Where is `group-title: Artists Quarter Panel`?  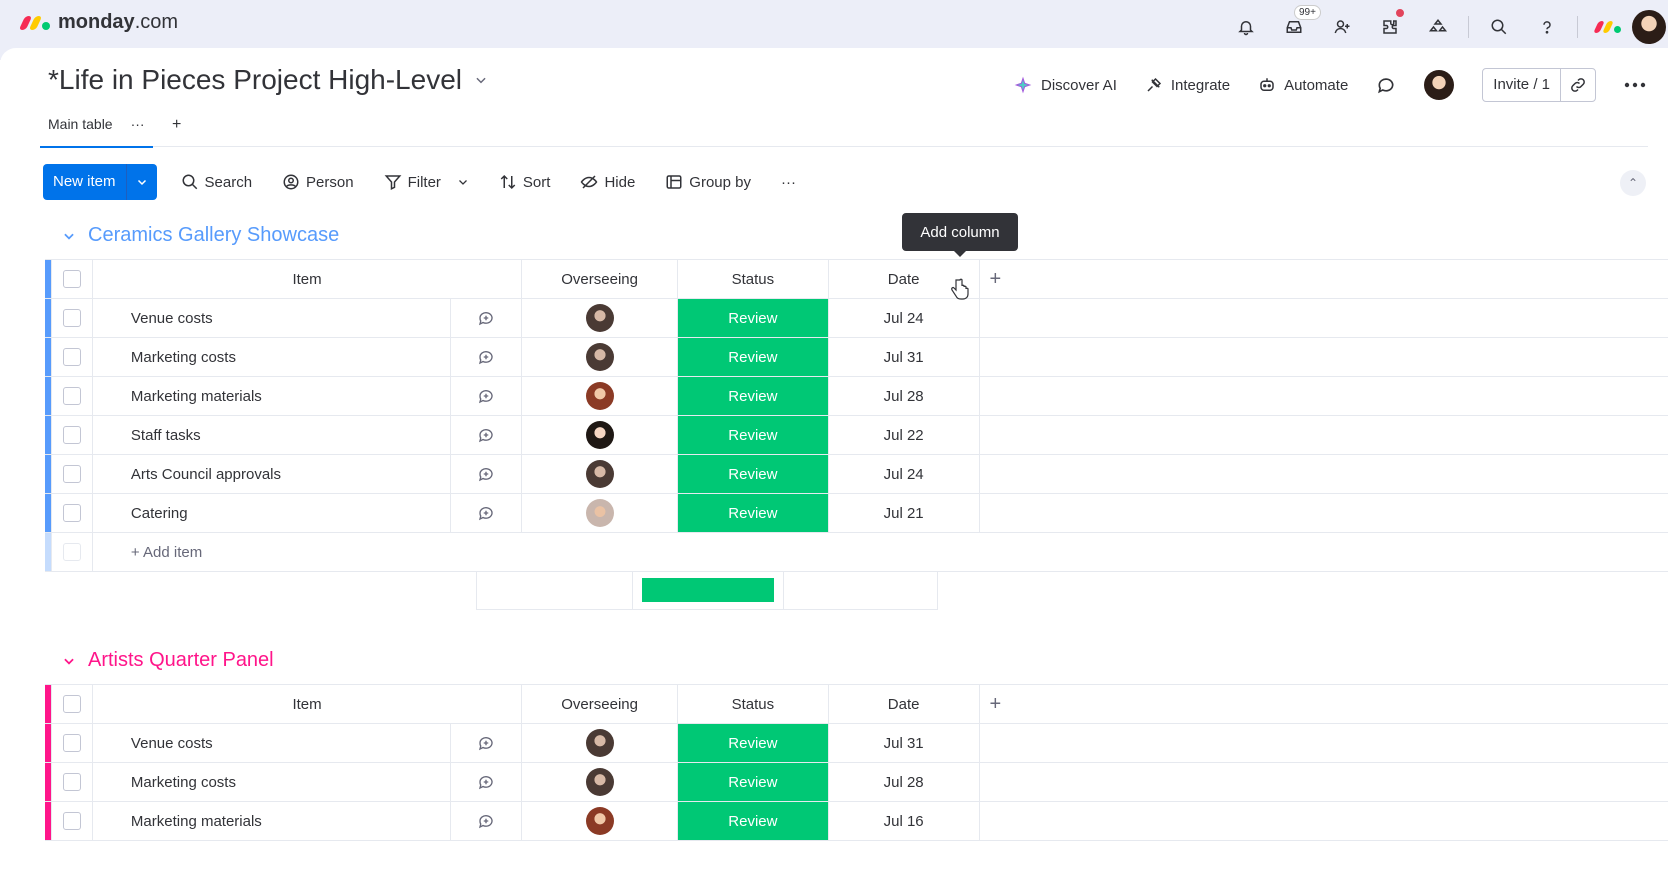 group-title: Artists Quarter Panel is located at coordinates (181, 660).